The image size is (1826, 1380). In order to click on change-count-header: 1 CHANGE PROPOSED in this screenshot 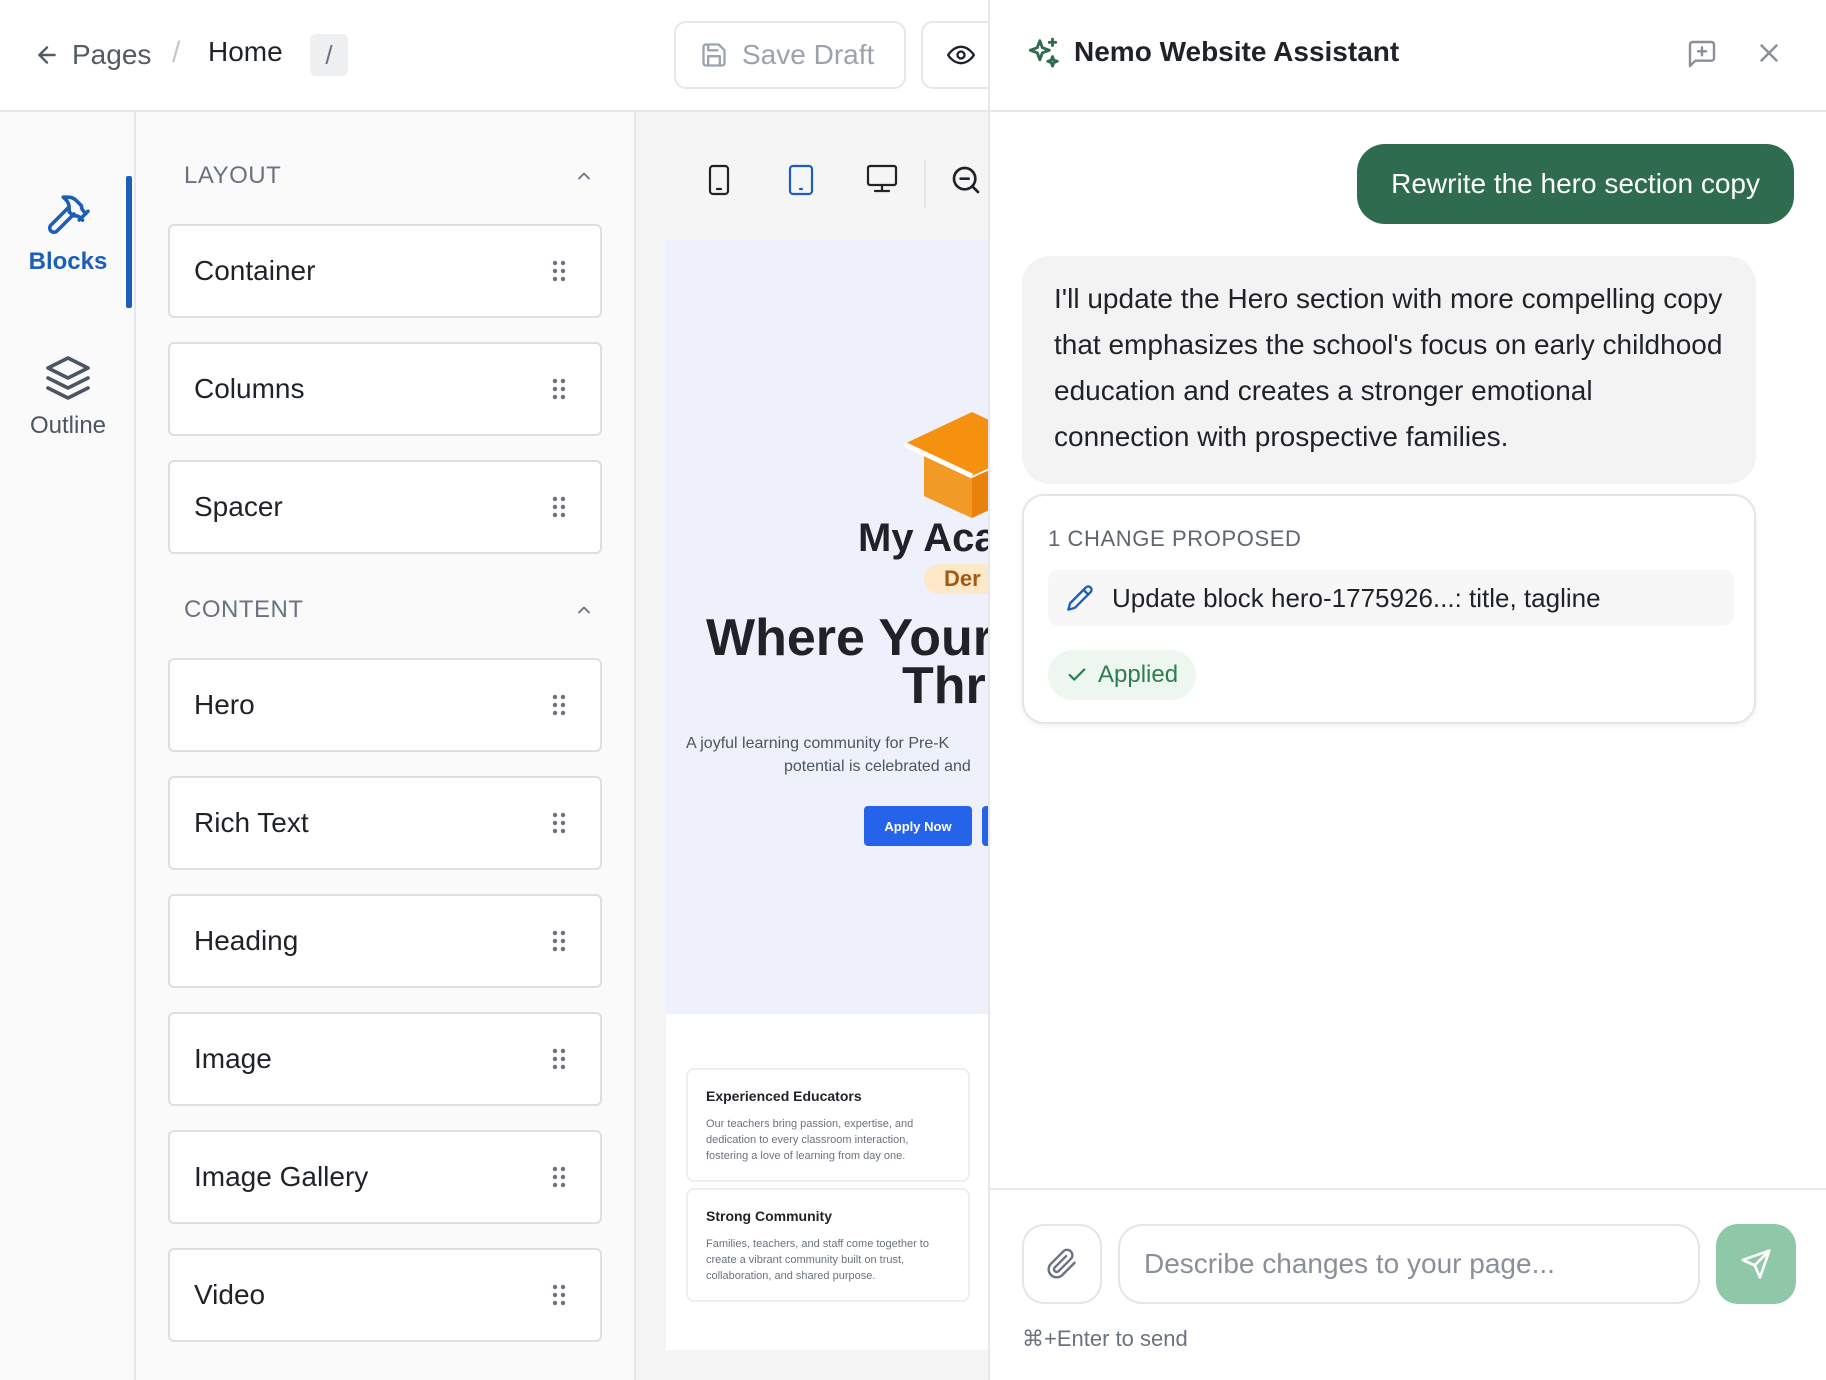, I will do `click(1175, 538)`.